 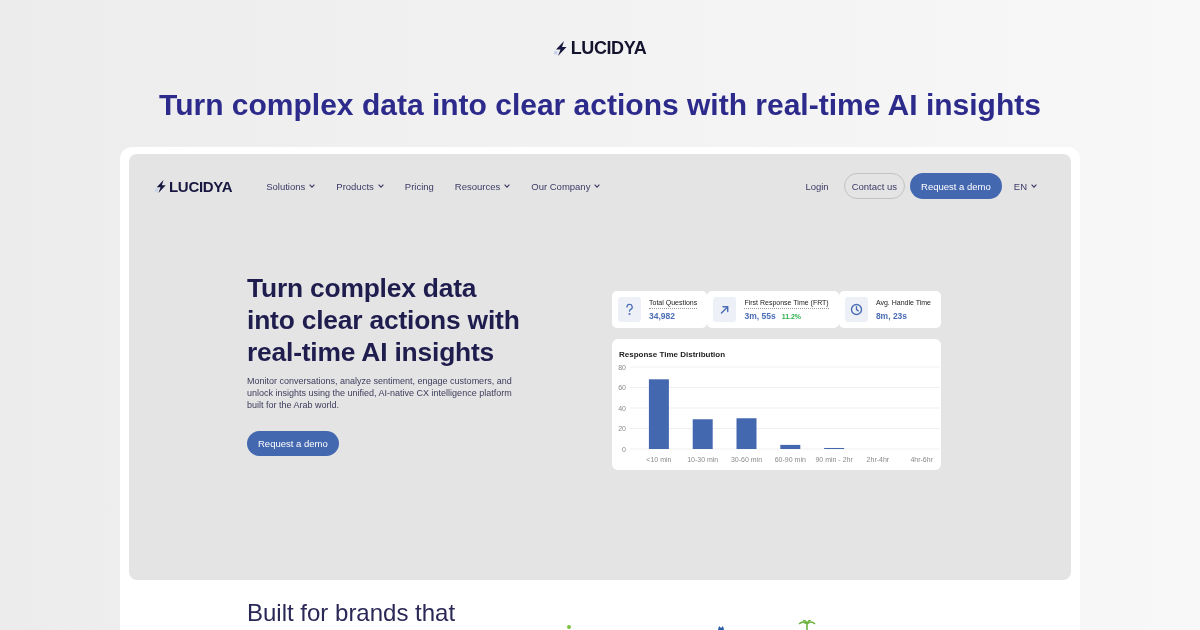 I want to click on site-logo: LUCIDYA, so click(x=201, y=186).